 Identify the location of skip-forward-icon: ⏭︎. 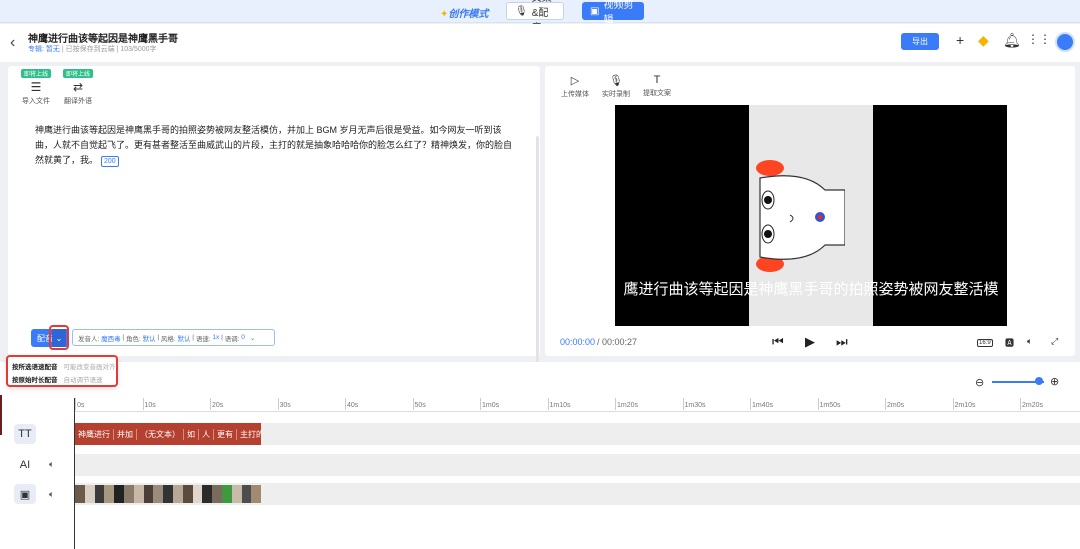
(842, 342).